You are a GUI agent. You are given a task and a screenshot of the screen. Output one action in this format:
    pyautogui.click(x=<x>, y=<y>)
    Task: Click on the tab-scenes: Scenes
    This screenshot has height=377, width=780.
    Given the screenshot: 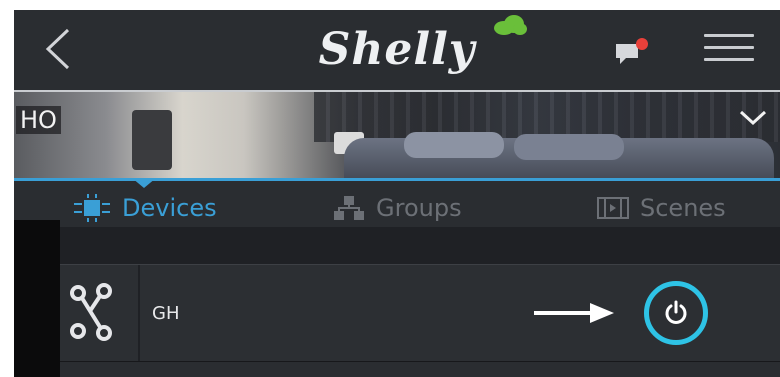 What is the action you would take?
    pyautogui.click(x=661, y=208)
    